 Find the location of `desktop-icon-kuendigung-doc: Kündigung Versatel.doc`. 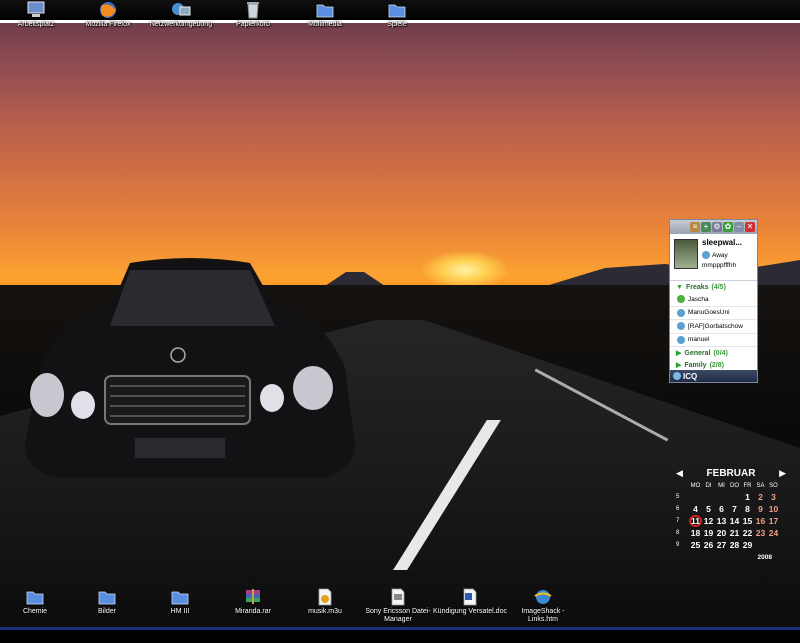

desktop-icon-kuendigung-doc: Kündigung Versatel.doc is located at coordinates (470, 602).